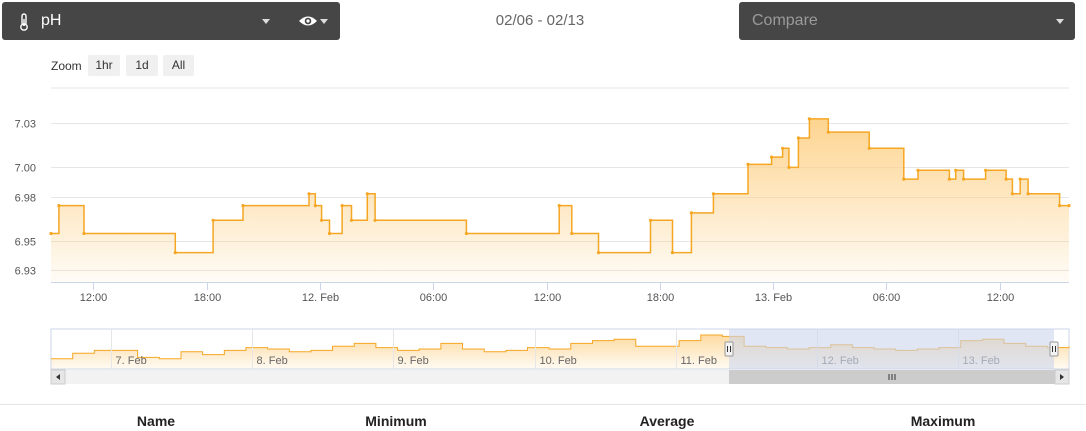 The height and width of the screenshot is (431, 1086). Describe the element at coordinates (320, 298) in the screenshot. I see `x-tick-label: 12. Feb` at that location.